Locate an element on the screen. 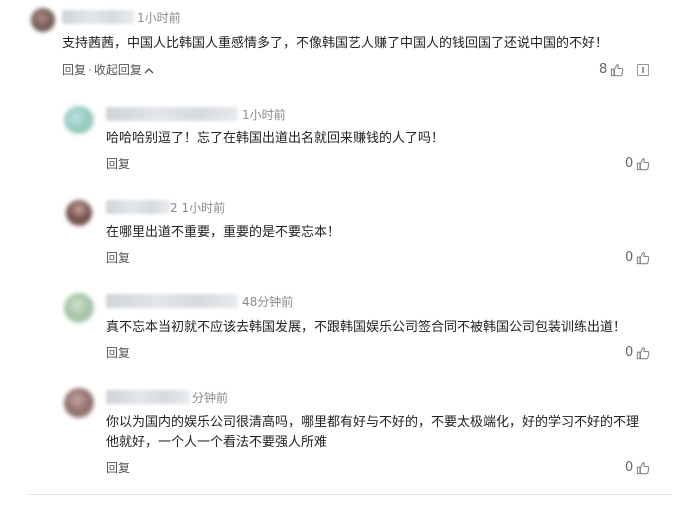 This screenshot has height=508, width=700. comment-time: 1小时前 is located at coordinates (159, 18).